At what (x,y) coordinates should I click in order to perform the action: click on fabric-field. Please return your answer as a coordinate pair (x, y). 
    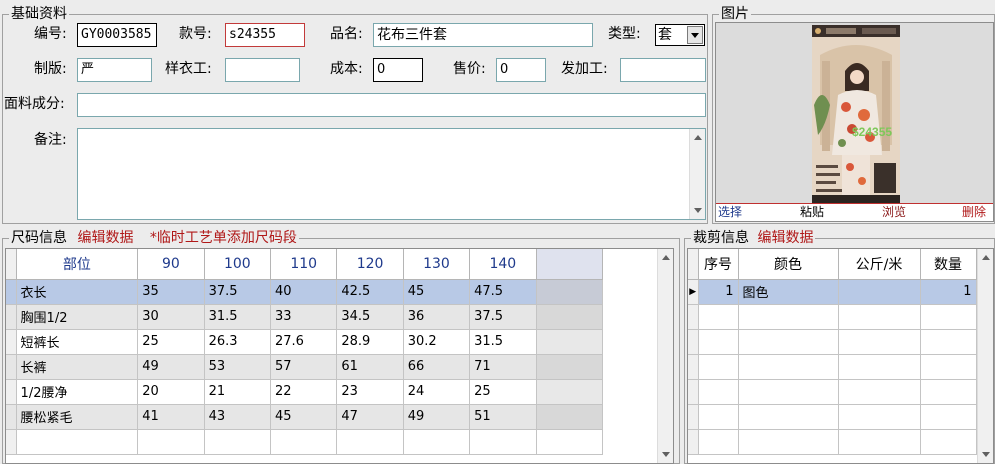
    Looking at the image, I should click on (391, 105).